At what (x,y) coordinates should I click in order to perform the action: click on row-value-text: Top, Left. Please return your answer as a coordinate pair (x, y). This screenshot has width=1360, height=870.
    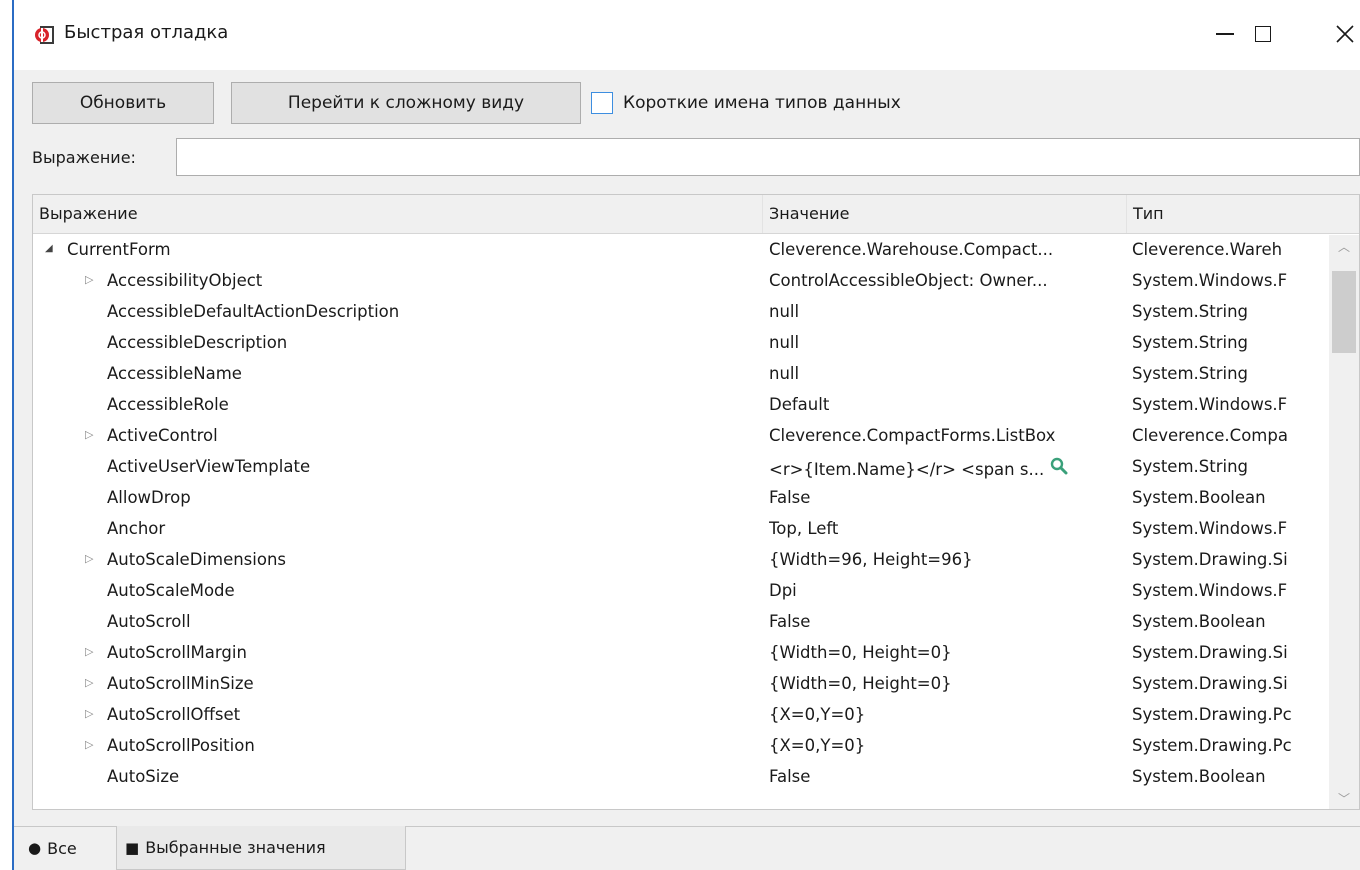
    Looking at the image, I should click on (804, 528).